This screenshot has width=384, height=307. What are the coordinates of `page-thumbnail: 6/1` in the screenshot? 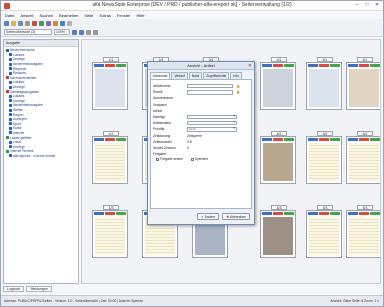 It's located at (363, 83).